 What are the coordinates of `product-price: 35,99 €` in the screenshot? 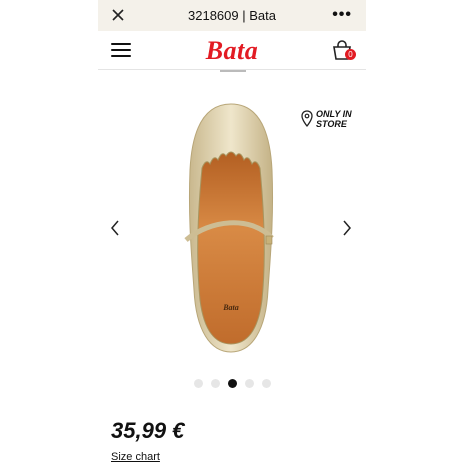 It's located at (148, 430).